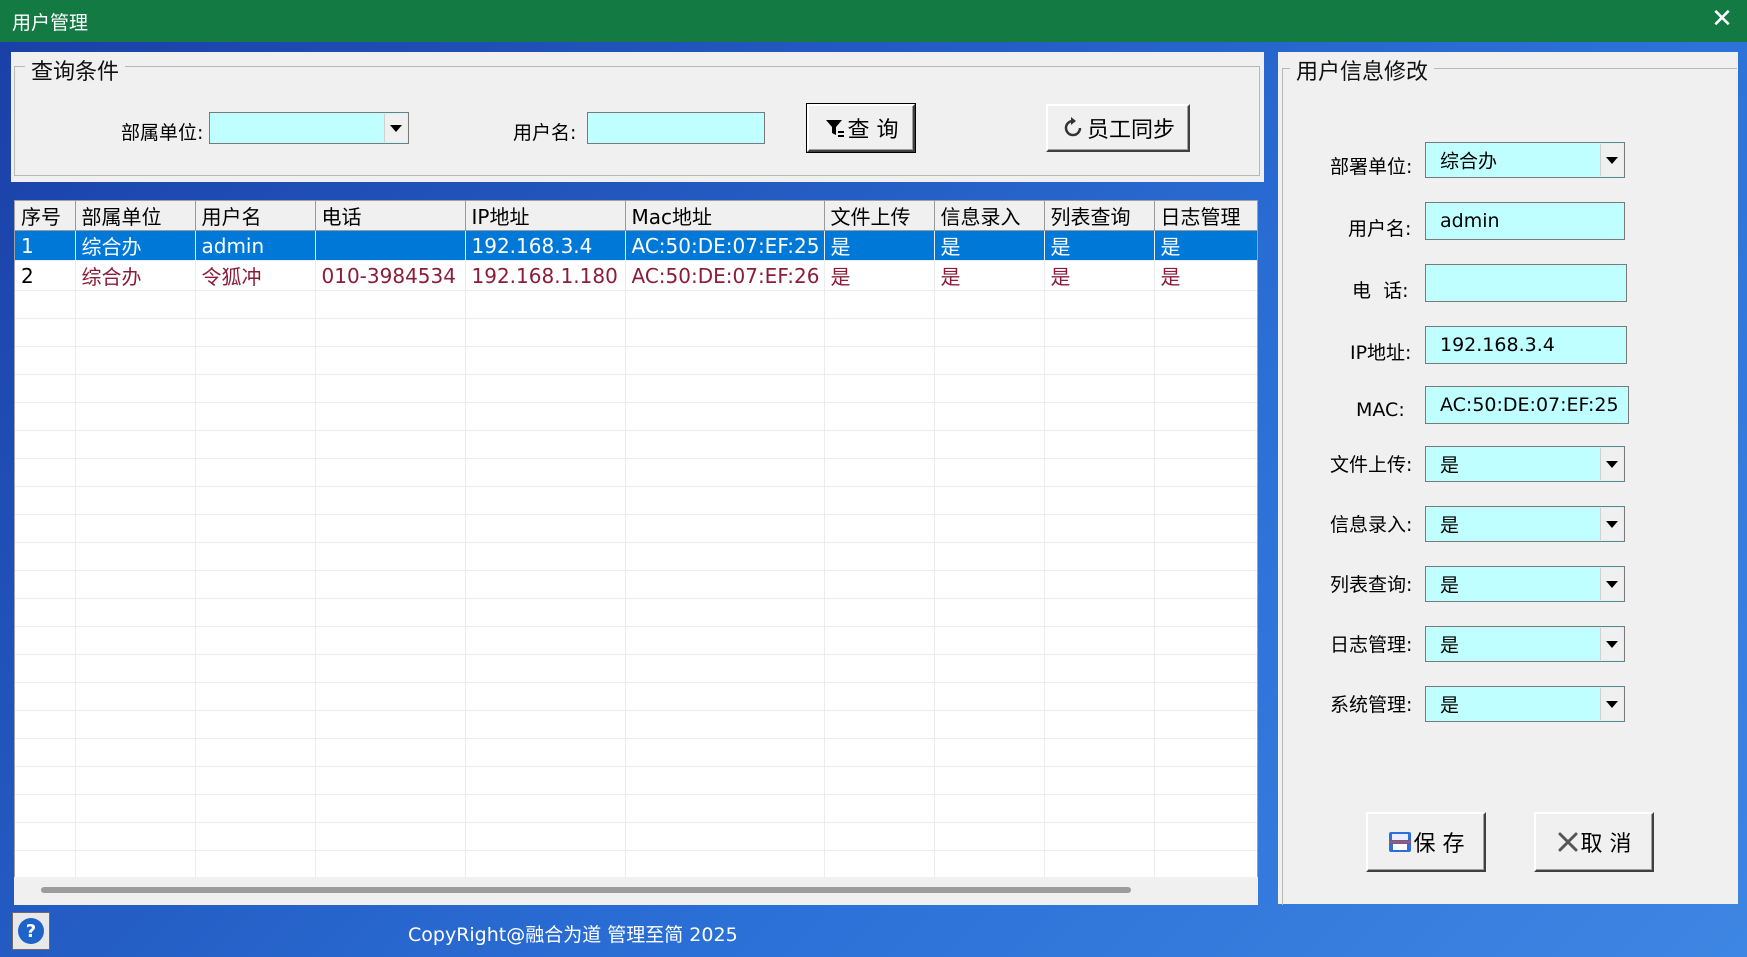 The image size is (1747, 957). Describe the element at coordinates (1527, 405) in the screenshot. I see `edit-mac-input: AC:50:DE:07:EF:25` at that location.